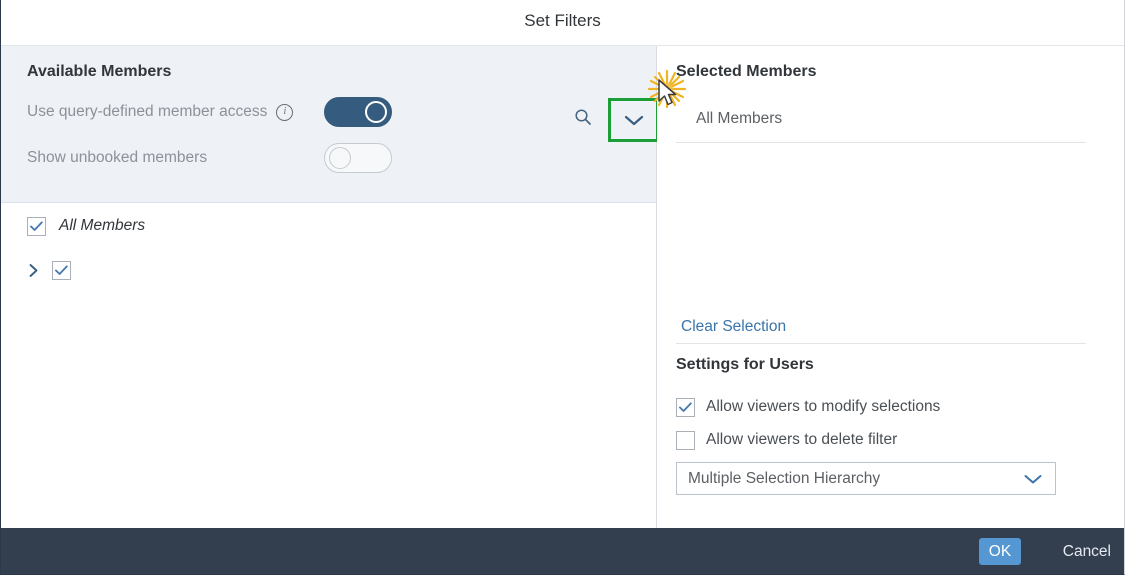 Image resolution: width=1125 pixels, height=575 pixels. I want to click on tree-node-checkbox, so click(61, 270).